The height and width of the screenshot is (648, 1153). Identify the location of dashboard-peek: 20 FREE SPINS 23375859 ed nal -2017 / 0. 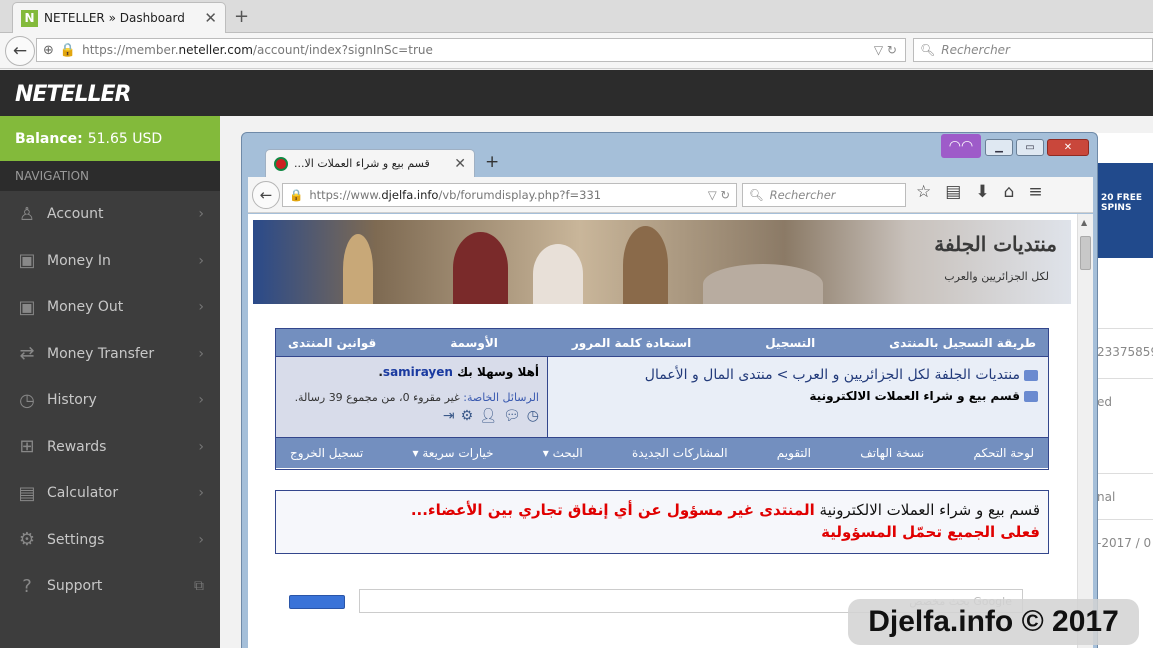
(1125, 390).